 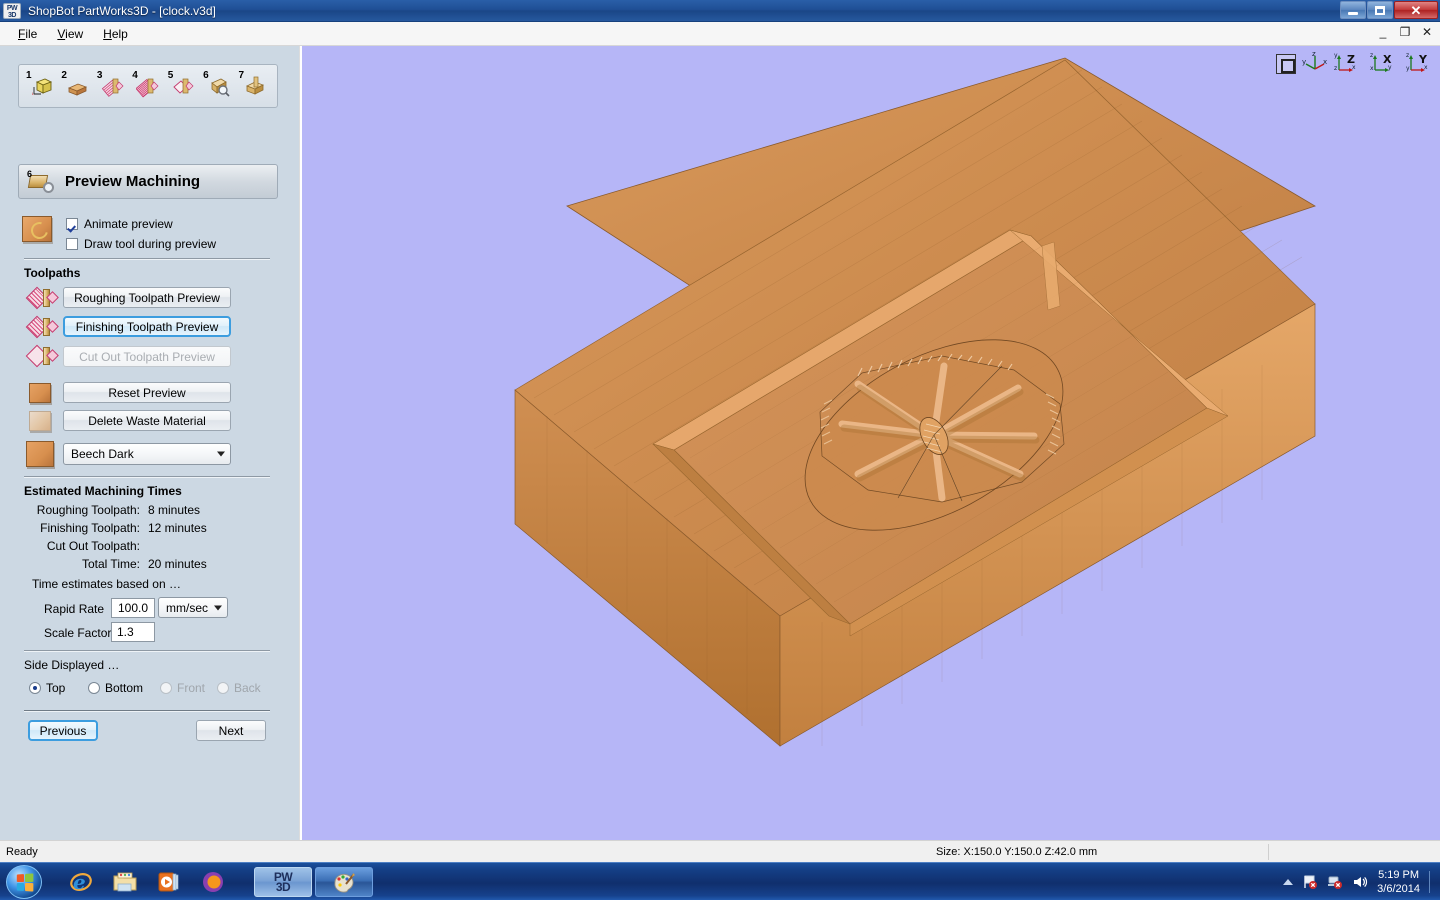 I want to click on side-top-radio: Top, so click(x=47, y=688).